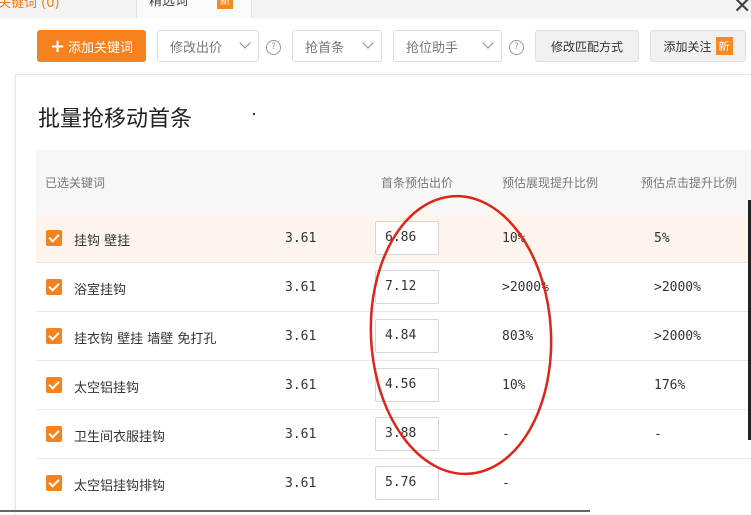  I want to click on keyword-cell: 挂钩 壁挂, so click(102, 241).